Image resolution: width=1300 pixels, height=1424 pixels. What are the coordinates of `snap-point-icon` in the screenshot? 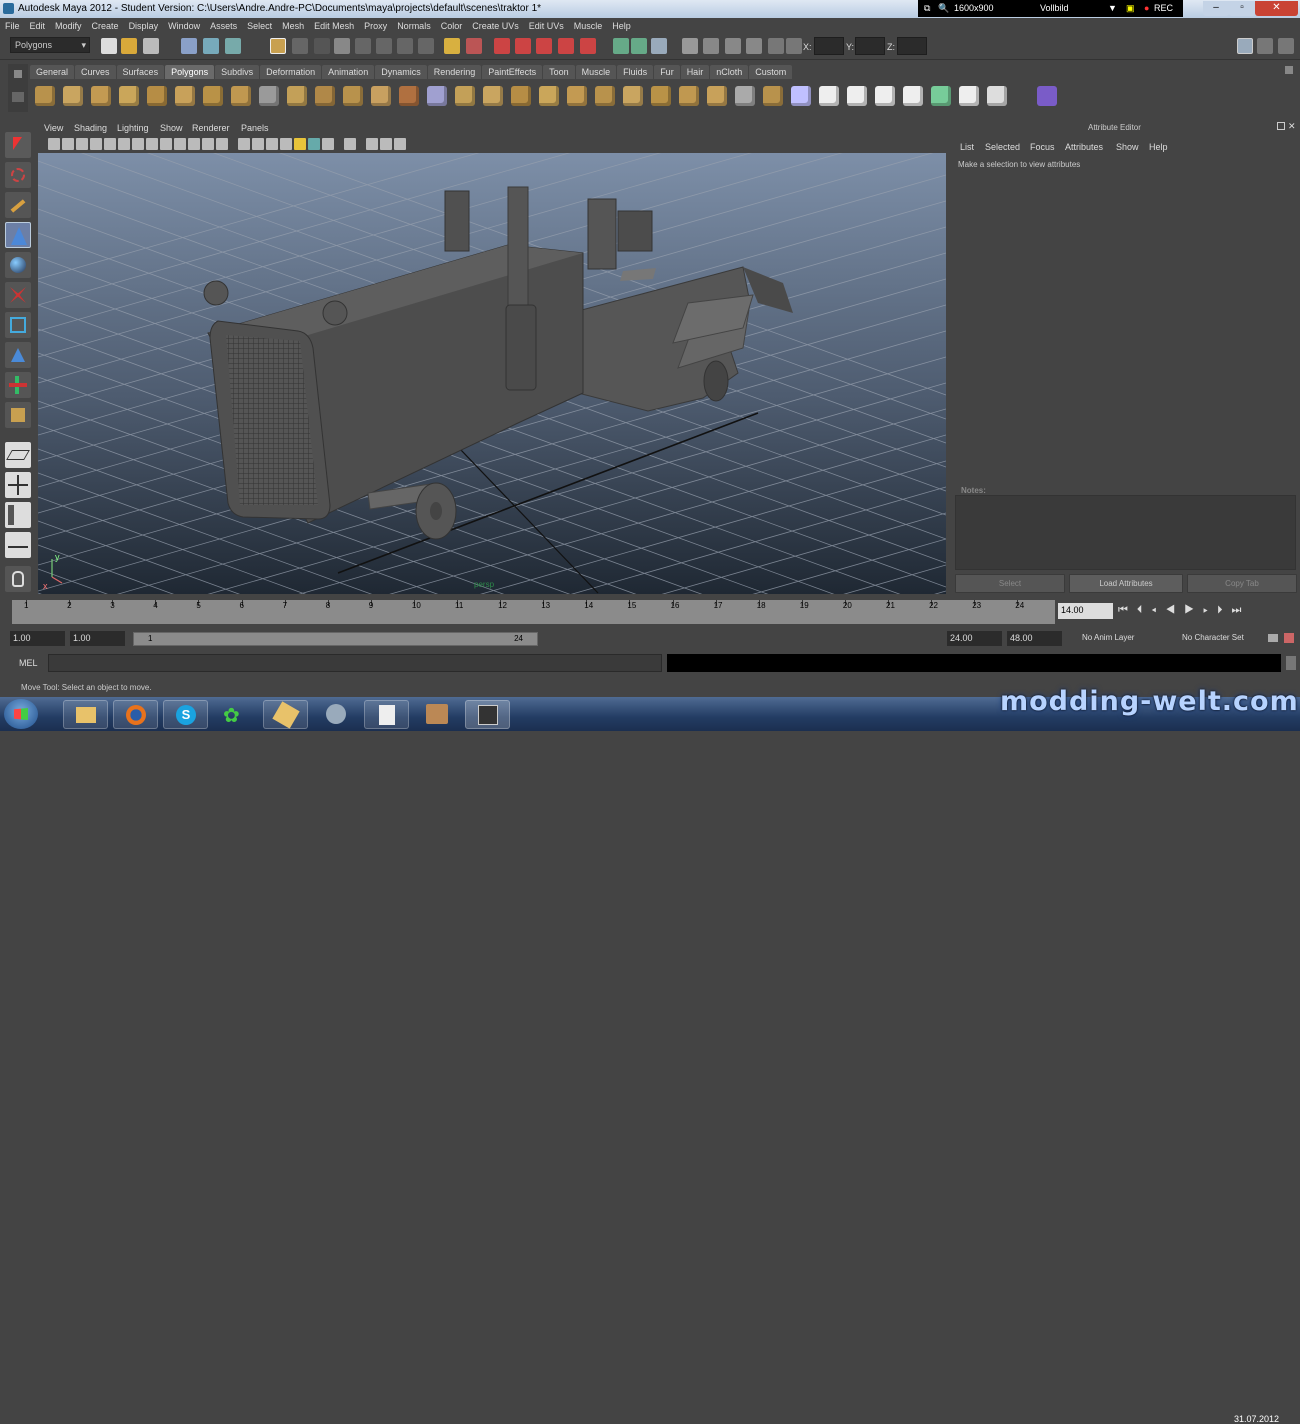 It's located at (384, 46).